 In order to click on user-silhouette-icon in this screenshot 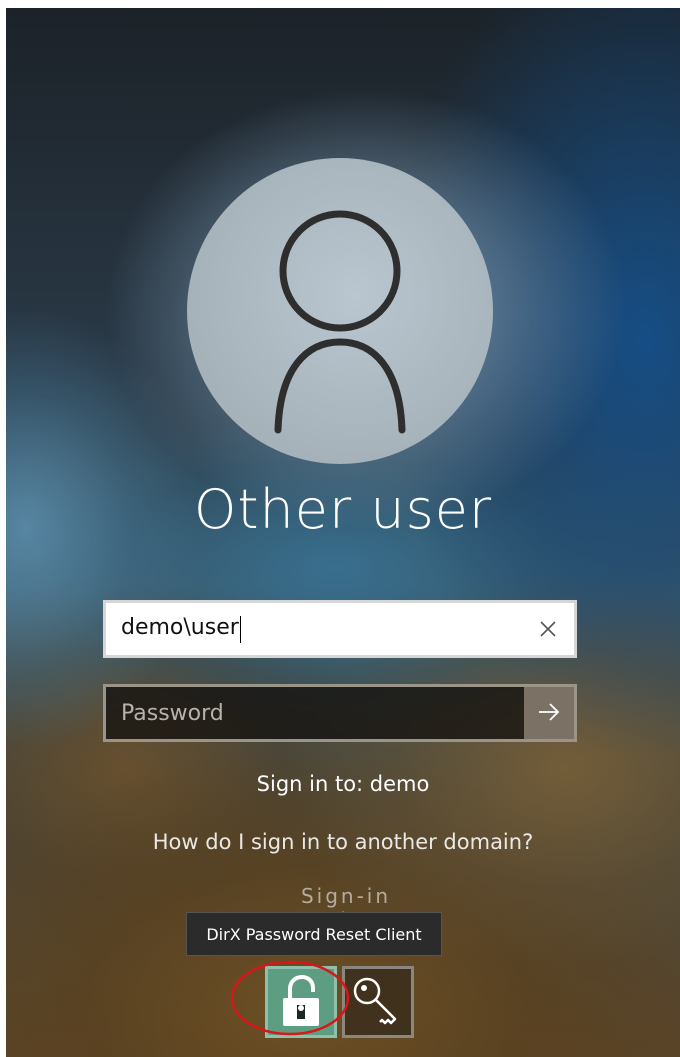, I will do `click(340, 322)`.